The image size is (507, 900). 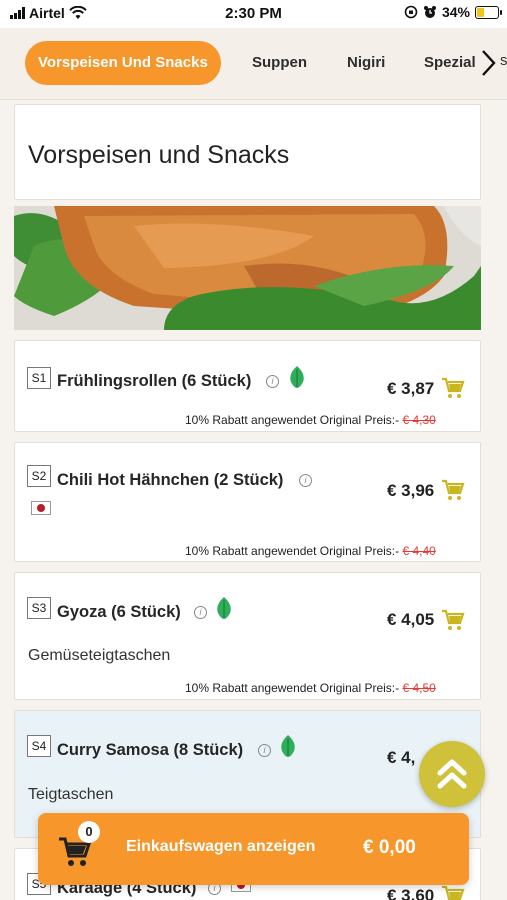 I want to click on cart-count-badge: 0, so click(x=89, y=832).